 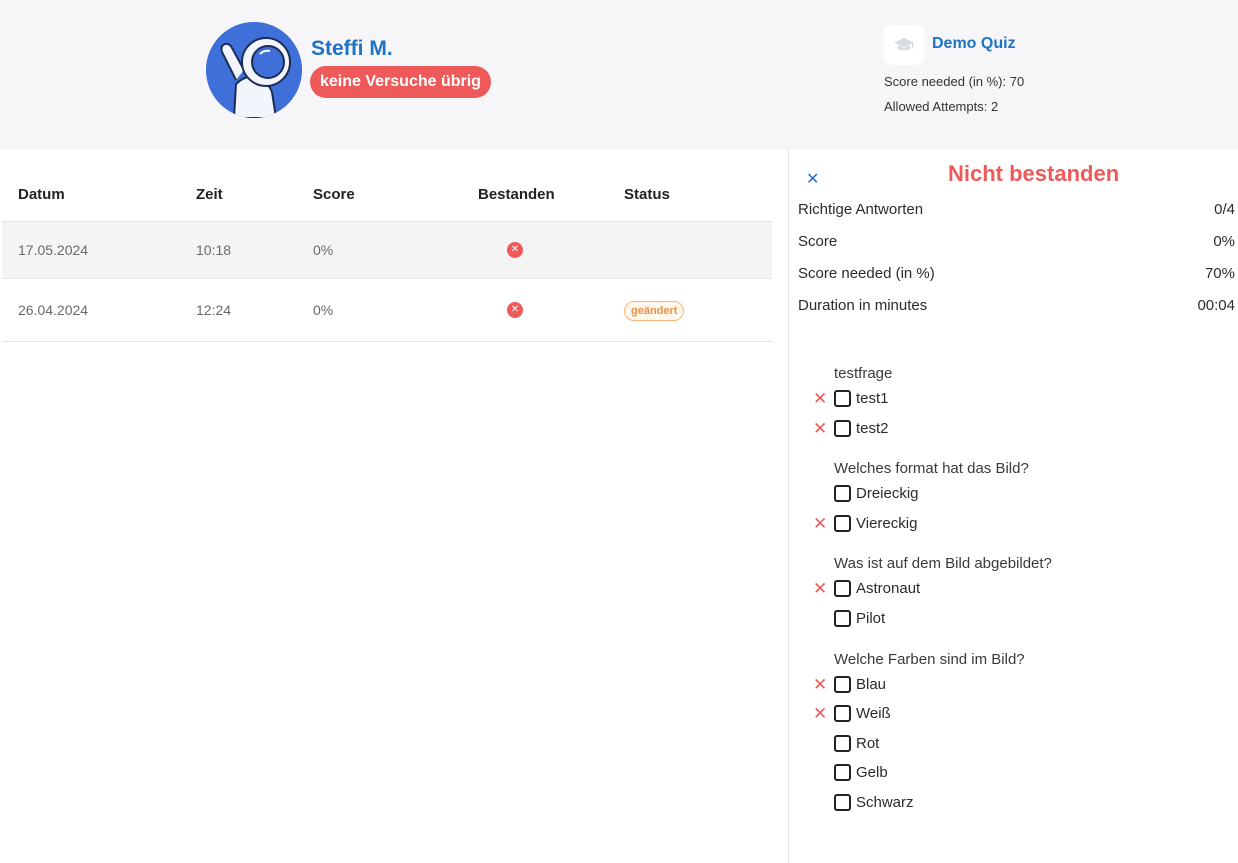 What do you see at coordinates (214, 250) in the screenshot?
I see `cell-zeit: 10:18` at bounding box center [214, 250].